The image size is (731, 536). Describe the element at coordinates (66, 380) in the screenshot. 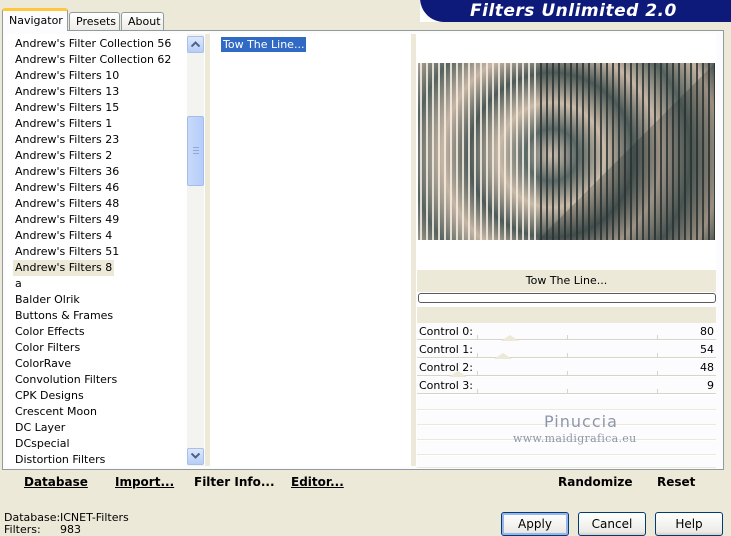

I see `category-item: Convolution Filters` at that location.